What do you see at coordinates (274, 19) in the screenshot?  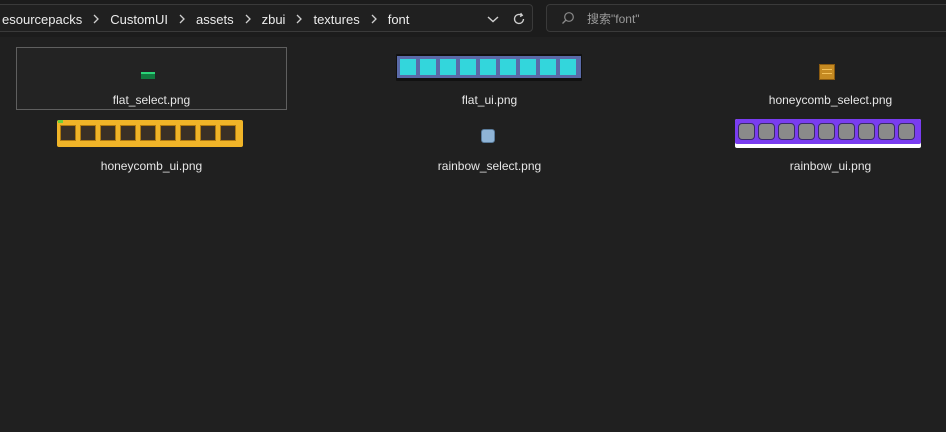 I see `breadcrumb-item-zbui: zbui` at bounding box center [274, 19].